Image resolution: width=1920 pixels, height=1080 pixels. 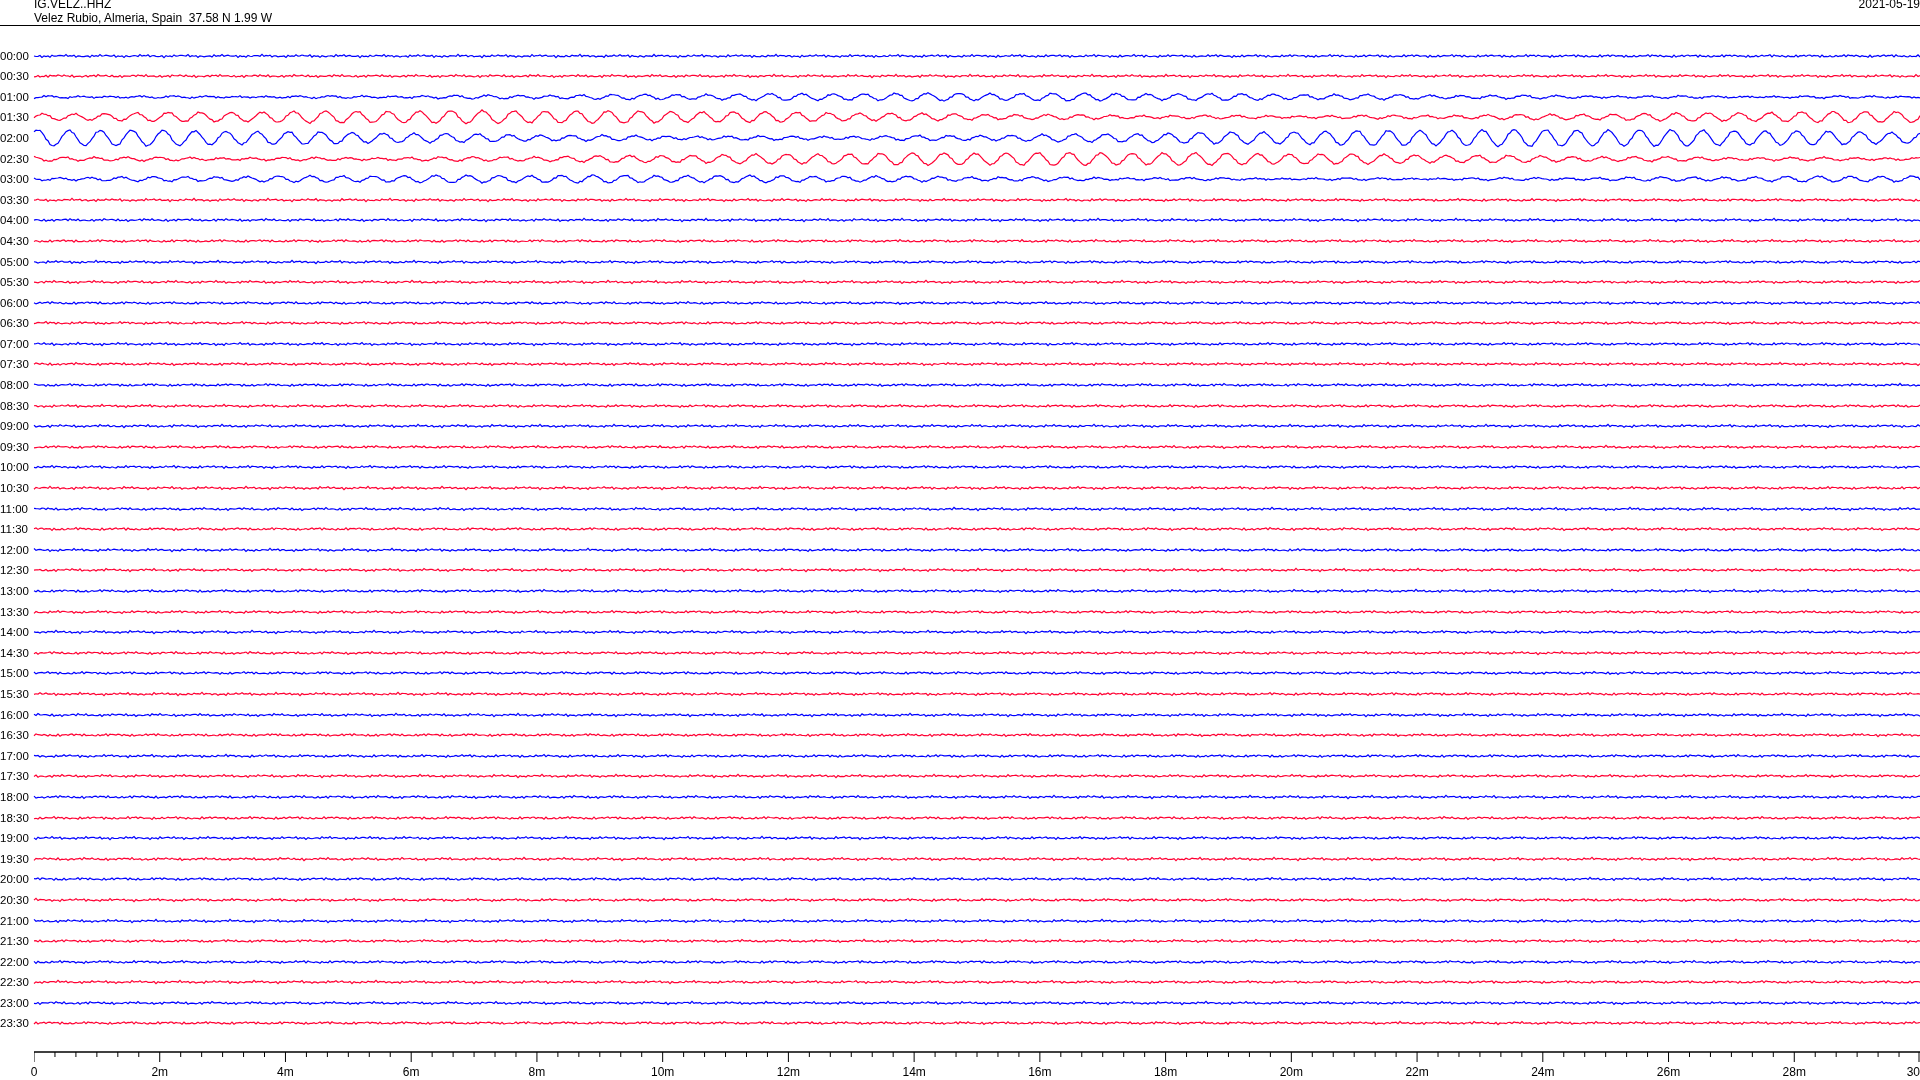 What do you see at coordinates (14, 508) in the screenshot?
I see `row-time-label: 11:00` at bounding box center [14, 508].